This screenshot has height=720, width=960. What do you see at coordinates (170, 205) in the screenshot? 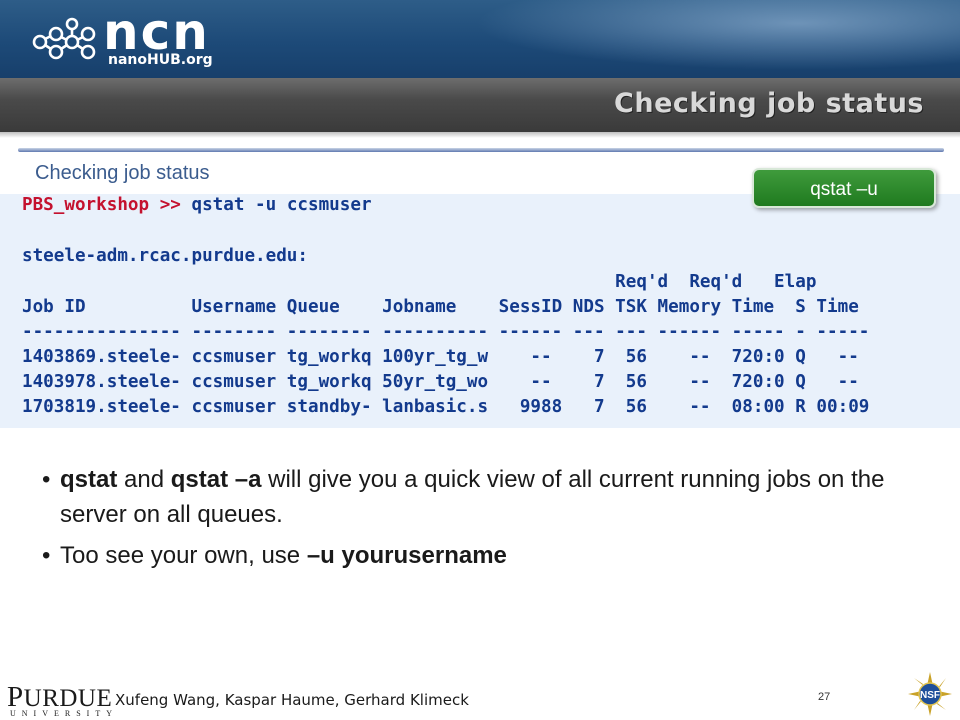
I see `terminal-prompt-symbol: >>` at bounding box center [170, 205].